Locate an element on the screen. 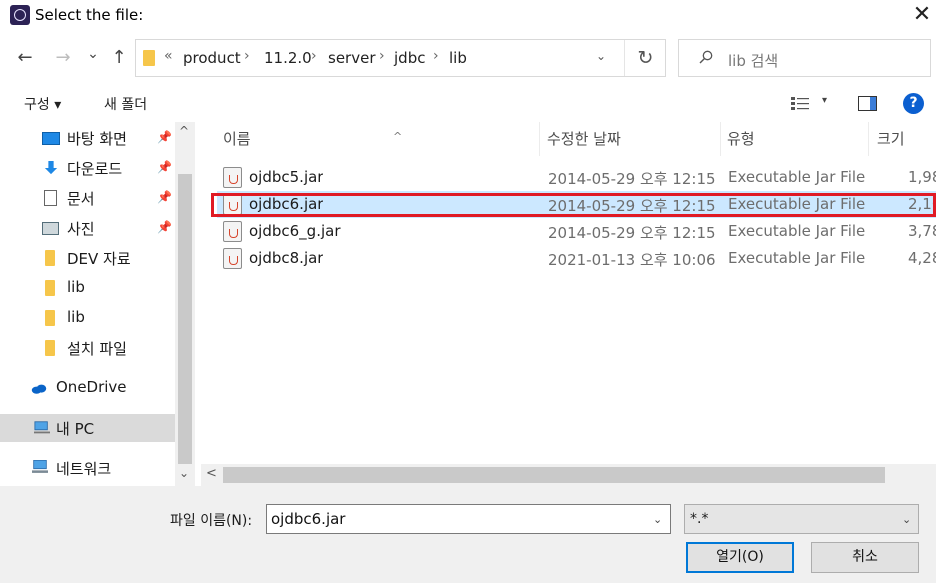  search-input: lib 검색 is located at coordinates (753, 60).